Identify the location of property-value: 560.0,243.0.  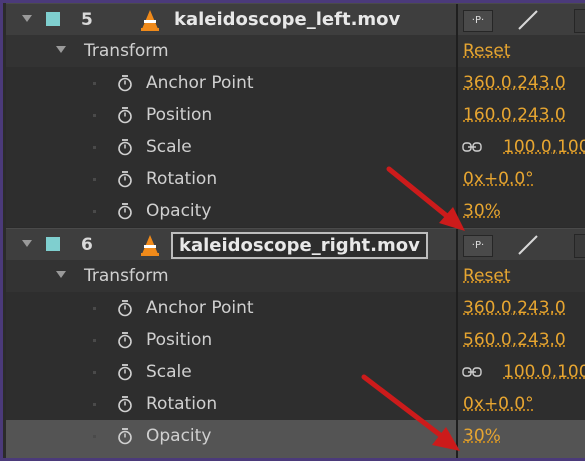
(514, 340).